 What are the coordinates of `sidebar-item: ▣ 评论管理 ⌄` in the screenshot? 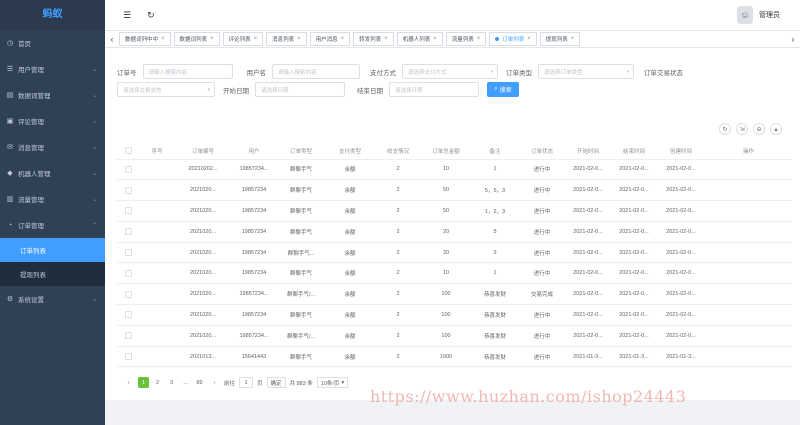 It's located at (52, 121).